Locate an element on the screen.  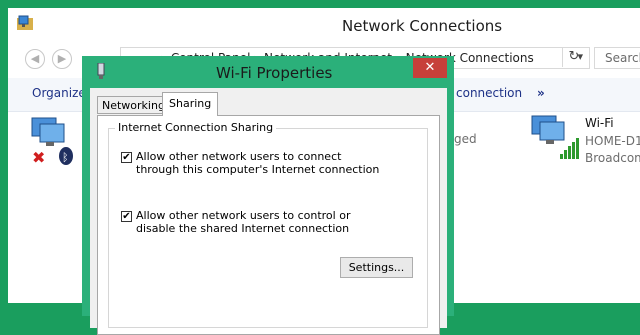
adapter-status-text: ged is located at coordinates (465, 139).